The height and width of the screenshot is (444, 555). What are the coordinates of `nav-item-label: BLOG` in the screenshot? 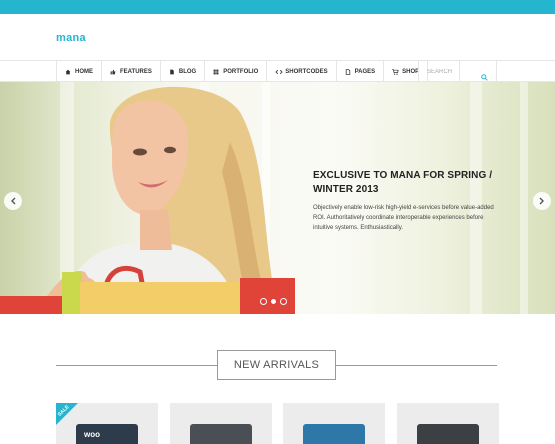 It's located at (187, 71).